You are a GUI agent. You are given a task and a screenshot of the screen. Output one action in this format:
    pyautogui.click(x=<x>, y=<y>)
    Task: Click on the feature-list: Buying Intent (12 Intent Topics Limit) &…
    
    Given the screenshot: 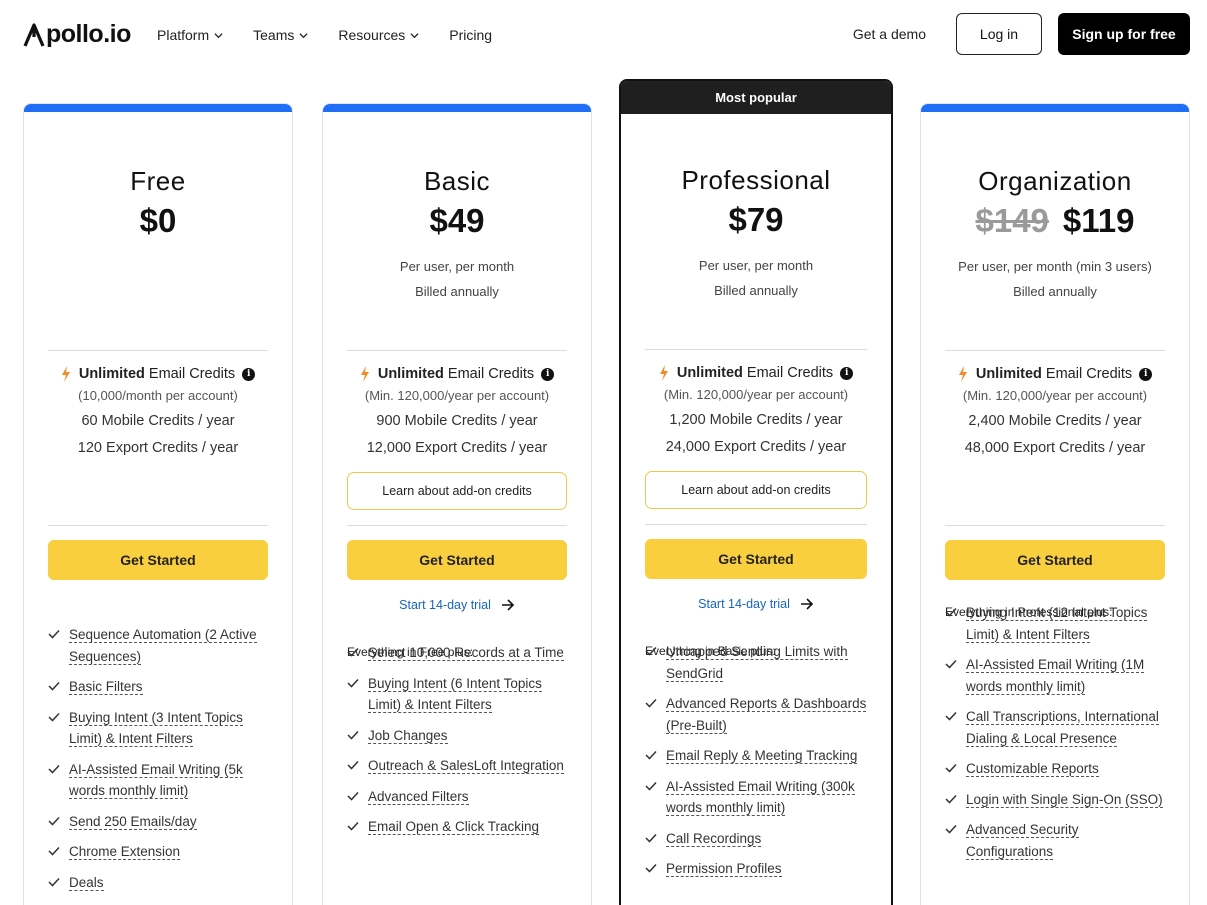 What is the action you would take?
    pyautogui.click(x=1055, y=736)
    